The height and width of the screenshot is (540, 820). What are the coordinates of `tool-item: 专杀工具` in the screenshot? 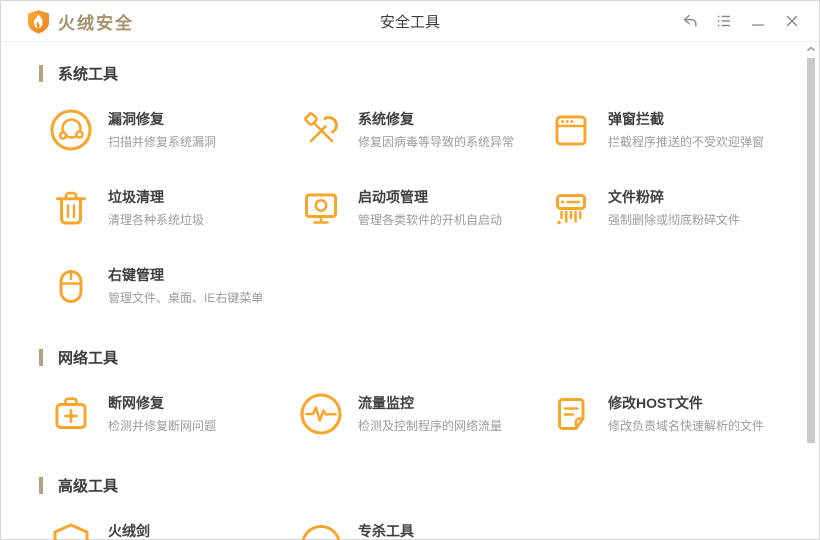 It's located at (424, 530).